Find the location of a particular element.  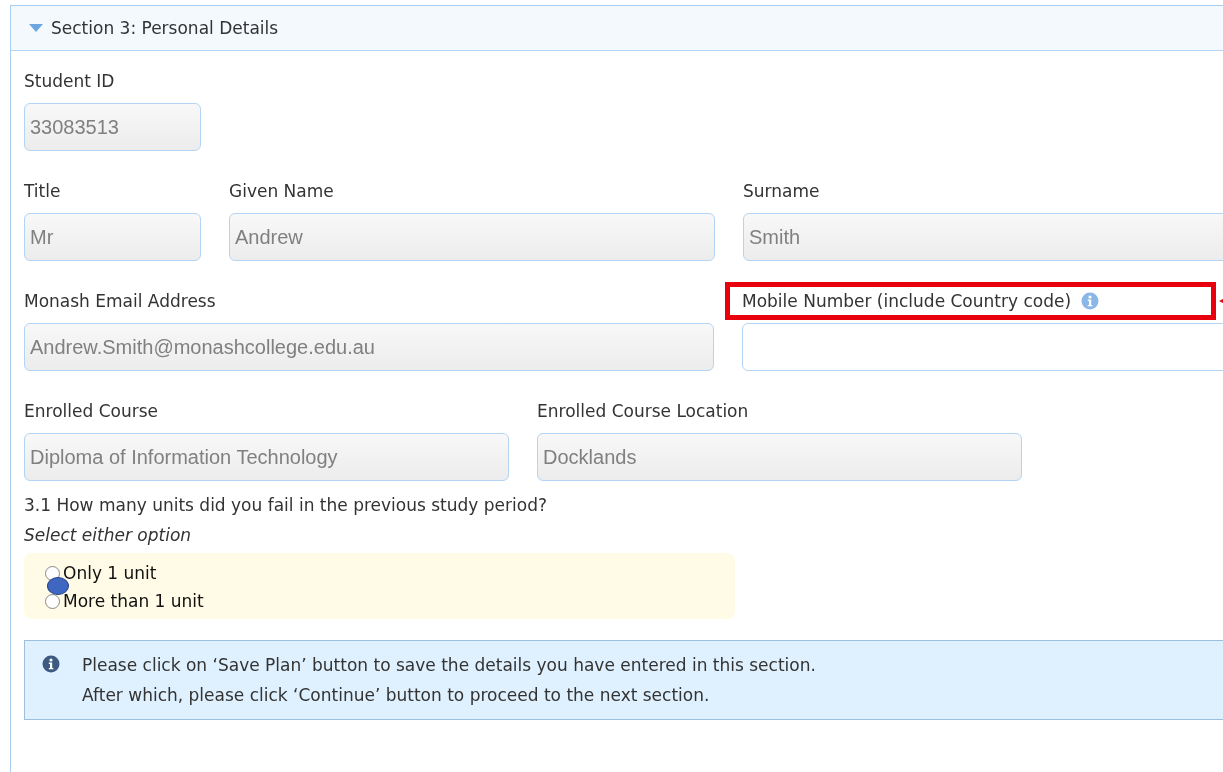

notice-text: After which, please click ‘Continue’ button to proceed to the next section. is located at coordinates (396, 695).